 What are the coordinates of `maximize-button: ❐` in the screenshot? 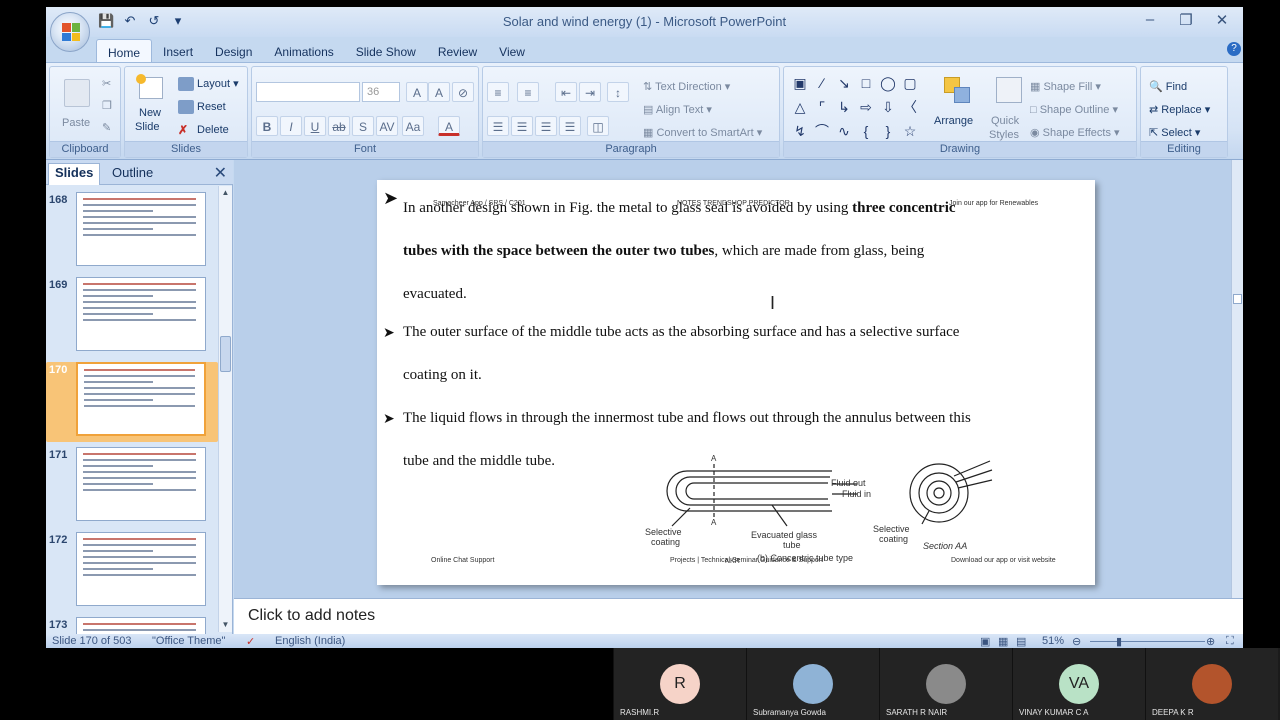 It's located at (1186, 20).